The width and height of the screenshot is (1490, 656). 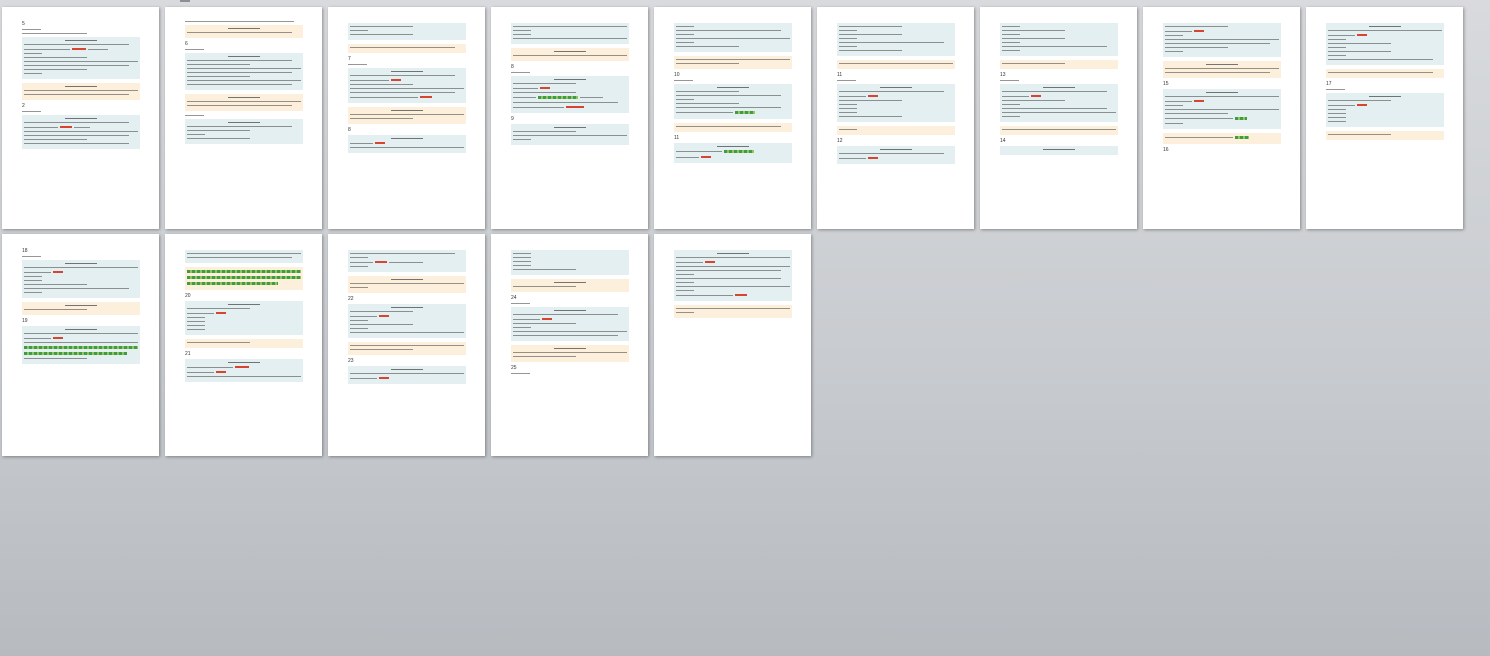 What do you see at coordinates (23, 24) in the screenshot?
I see `page-number-mark: 5` at bounding box center [23, 24].